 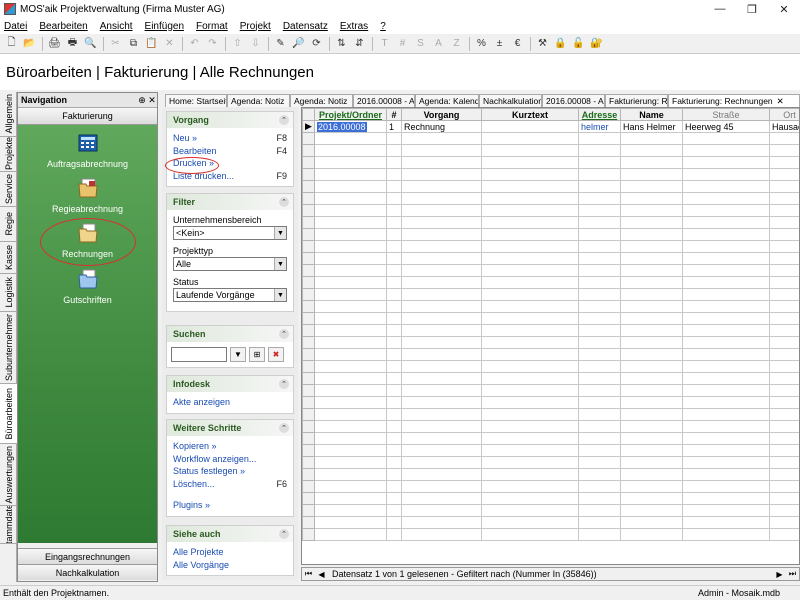 What do you see at coordinates (752, 9) in the screenshot?
I see `maximize-button: ❐` at bounding box center [752, 9].